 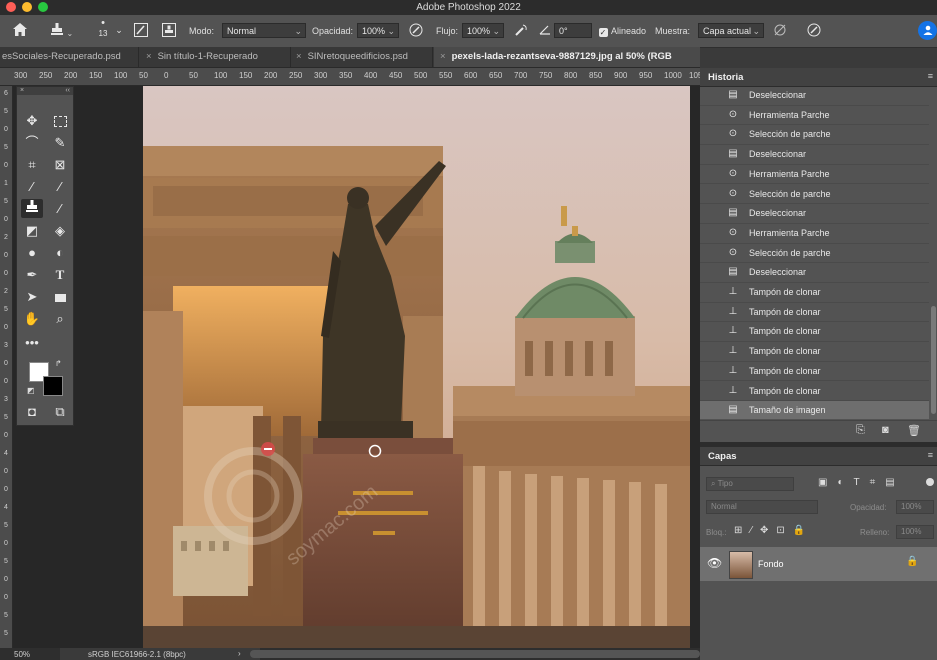 I want to click on collapse-icon: ‹‹, so click(x=67, y=91).